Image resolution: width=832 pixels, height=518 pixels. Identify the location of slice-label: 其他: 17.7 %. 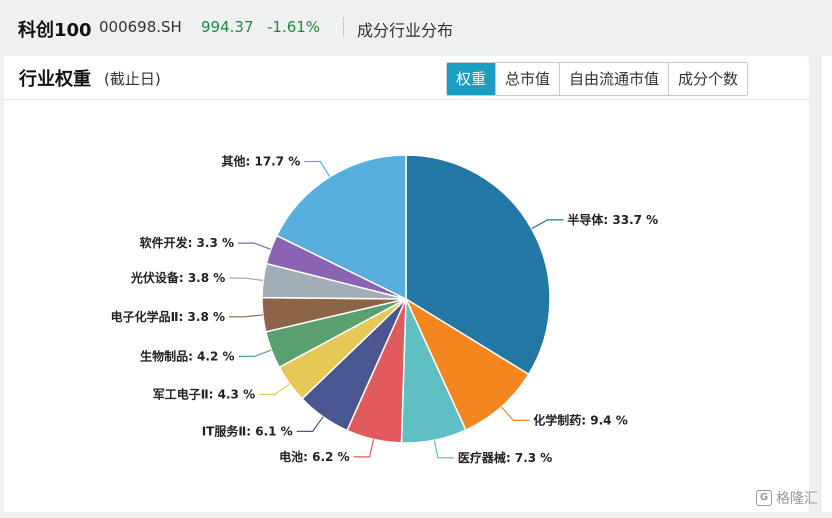
(261, 161).